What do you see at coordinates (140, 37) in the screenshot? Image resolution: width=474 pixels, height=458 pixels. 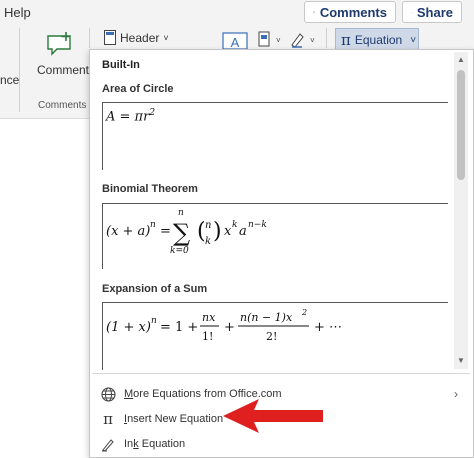 I see `header-label: Header` at bounding box center [140, 37].